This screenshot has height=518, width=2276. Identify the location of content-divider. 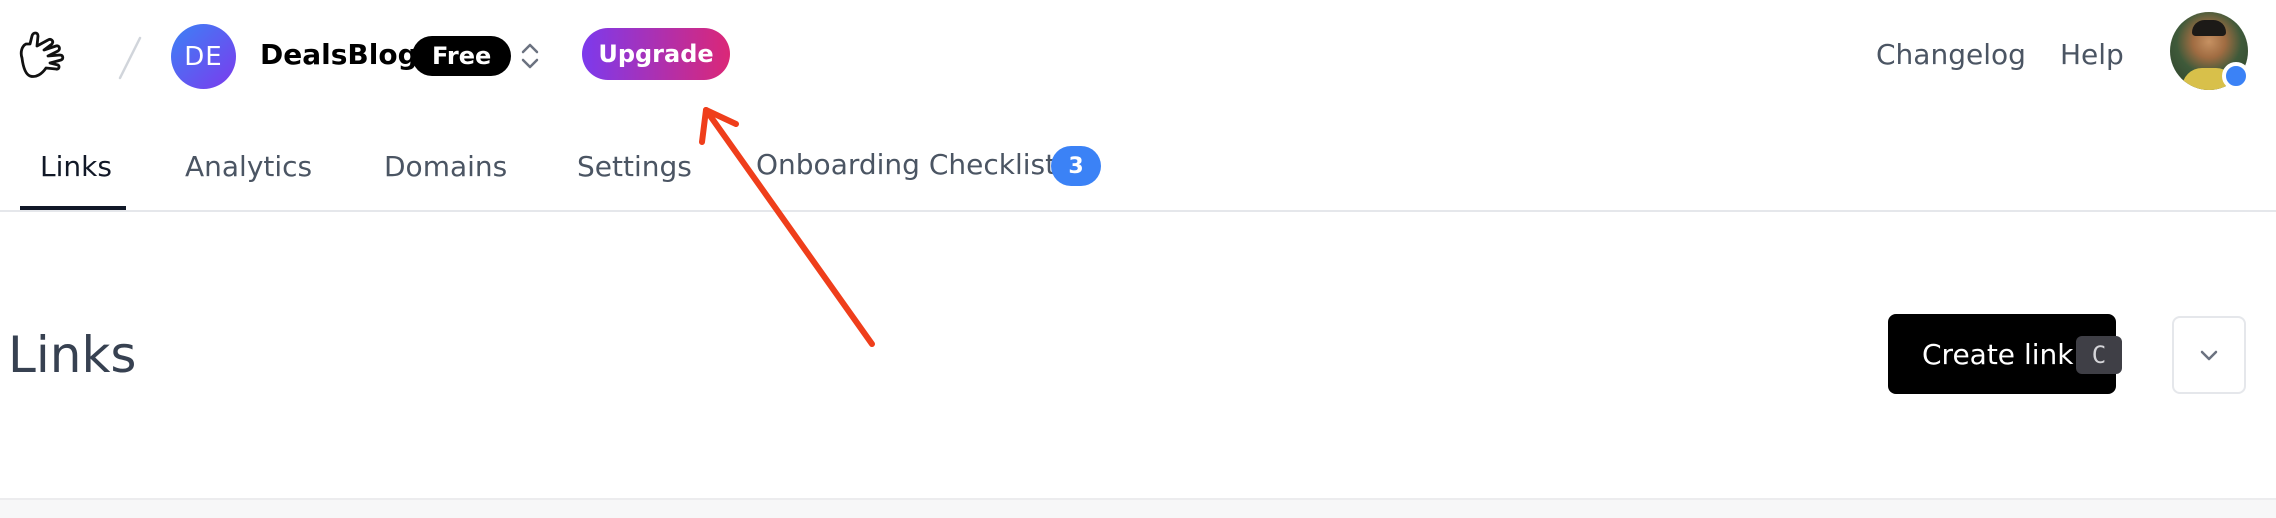
(1138, 508).